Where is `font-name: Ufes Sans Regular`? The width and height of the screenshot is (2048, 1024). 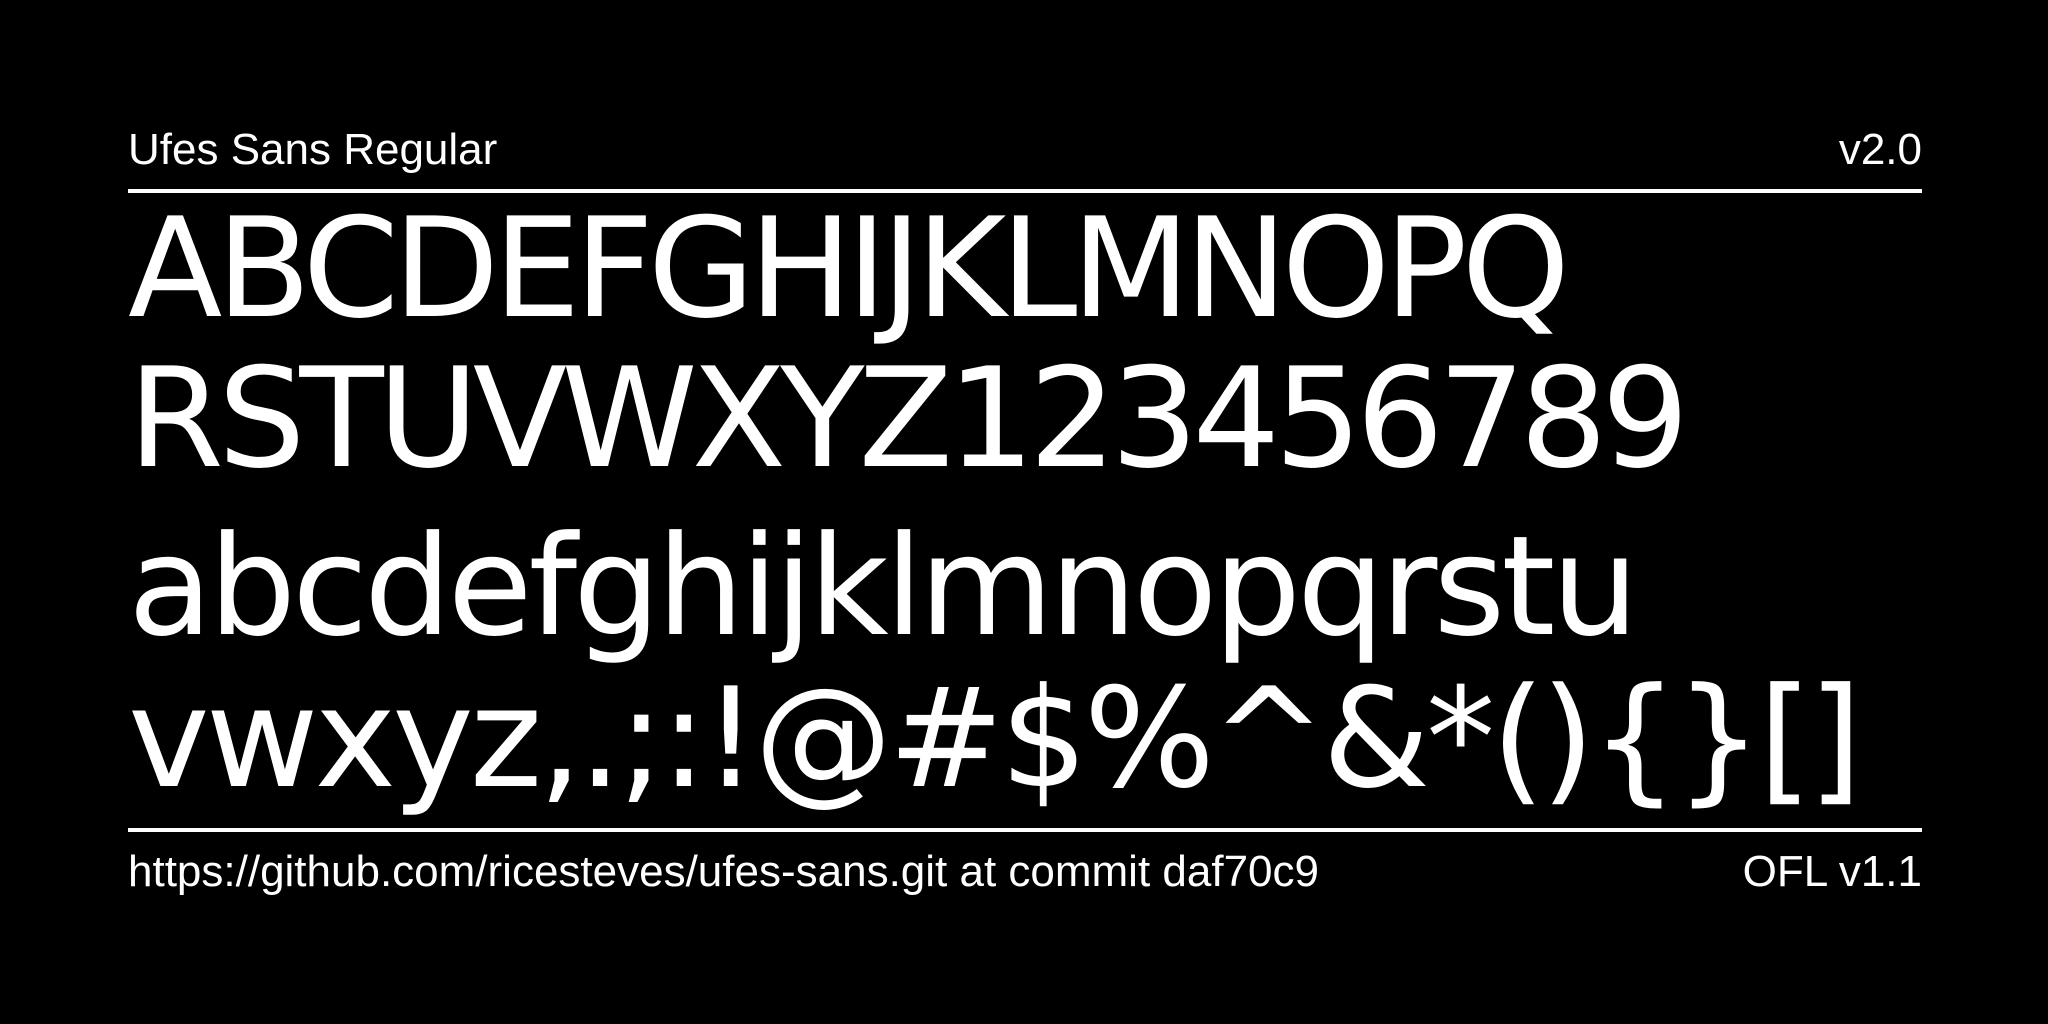
font-name: Ufes Sans Regular is located at coordinates (313, 149).